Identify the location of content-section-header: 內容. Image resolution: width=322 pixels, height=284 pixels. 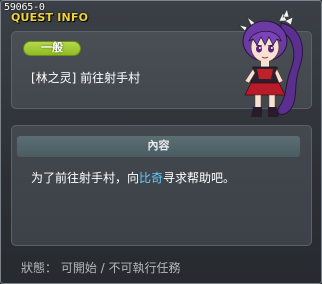
(158, 146).